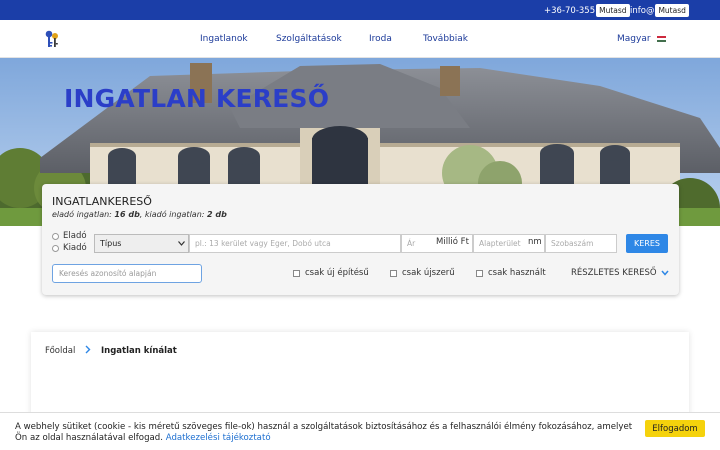  What do you see at coordinates (172, 214) in the screenshot?
I see `rent-count-label: , kiadó ingatlan:` at bounding box center [172, 214].